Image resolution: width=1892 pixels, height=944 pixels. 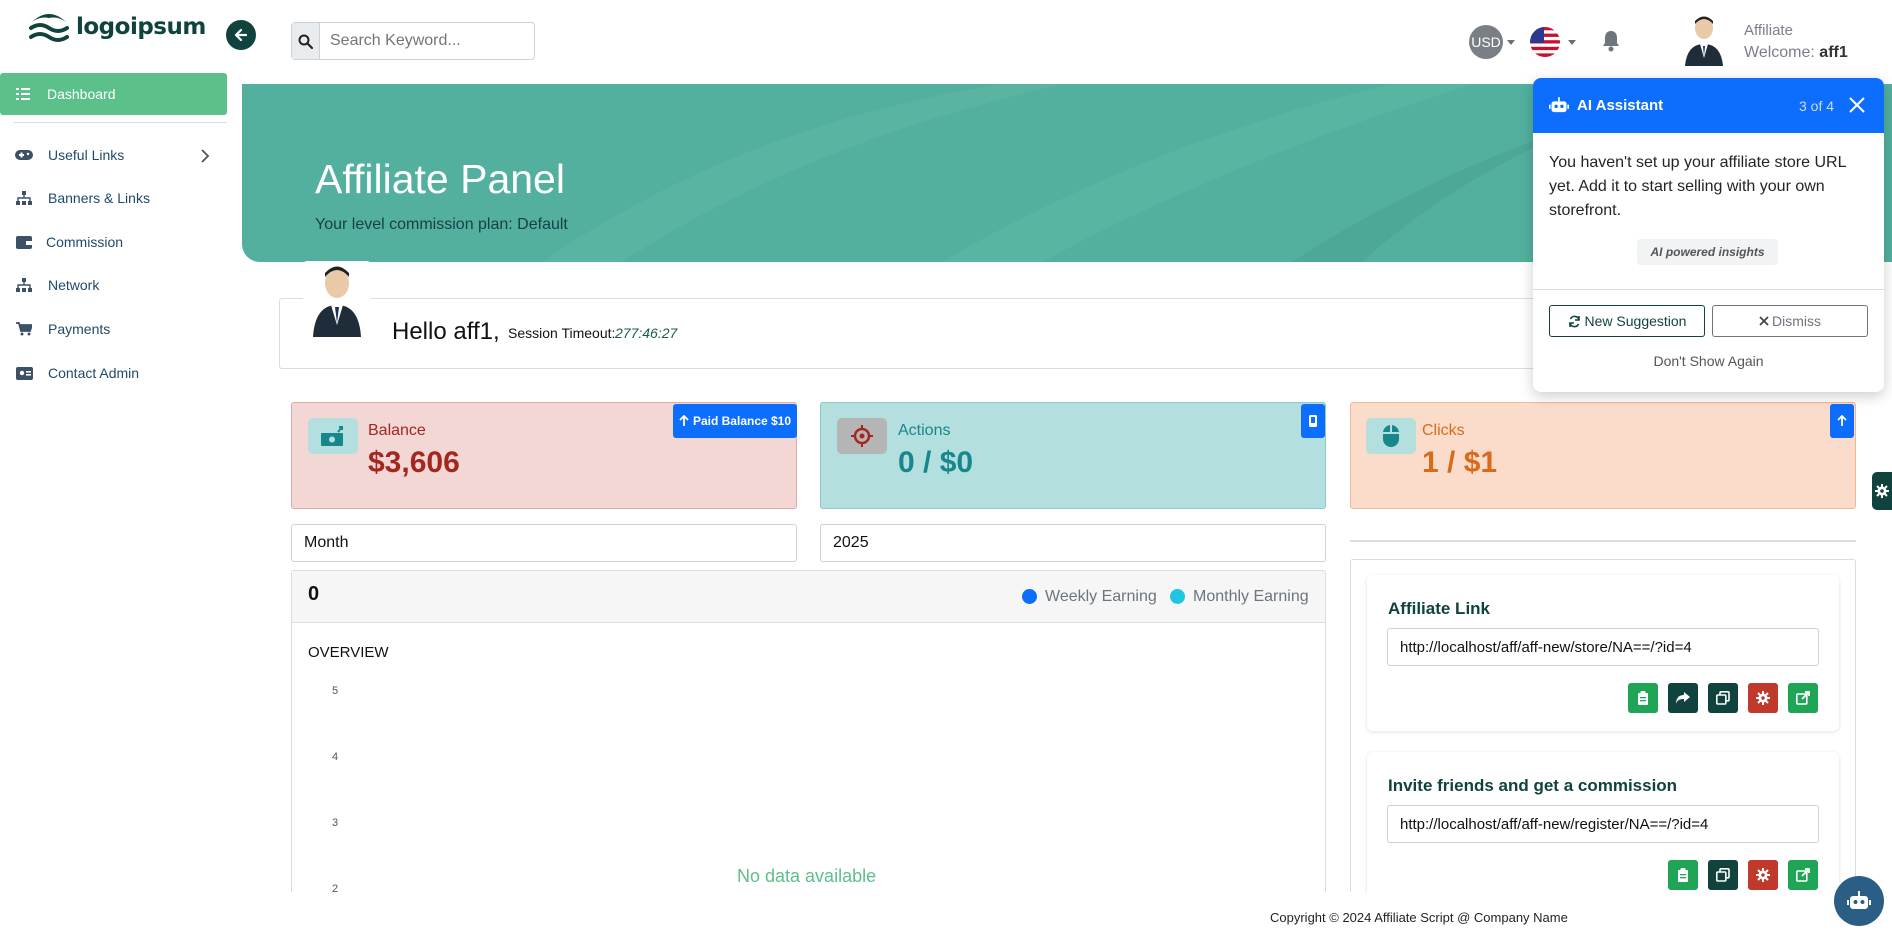 What do you see at coordinates (120, 122) in the screenshot?
I see `sidebar-divider` at bounding box center [120, 122].